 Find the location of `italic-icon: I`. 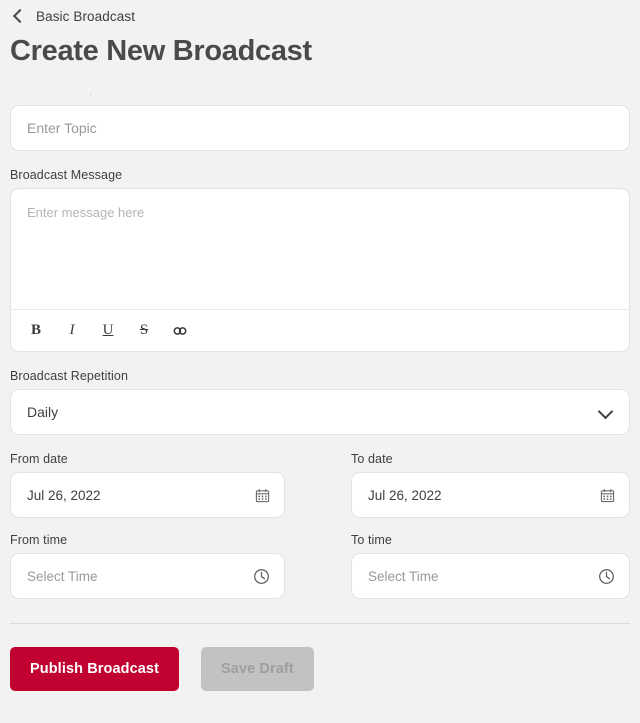

italic-icon: I is located at coordinates (72, 331).